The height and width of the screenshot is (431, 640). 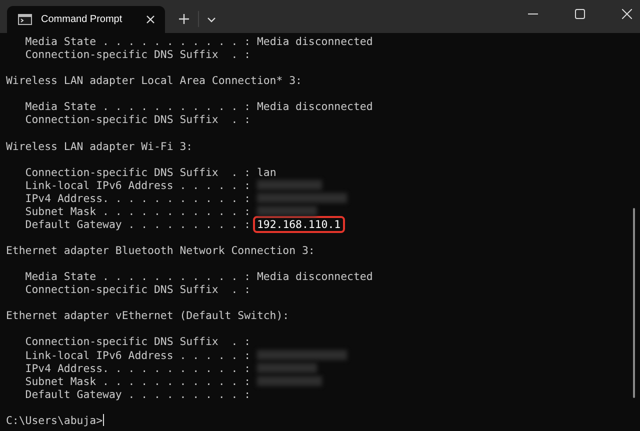 What do you see at coordinates (99, 146) in the screenshot?
I see `adapter-heading: Wireless LAN adapter Wi-Fi 3:` at bounding box center [99, 146].